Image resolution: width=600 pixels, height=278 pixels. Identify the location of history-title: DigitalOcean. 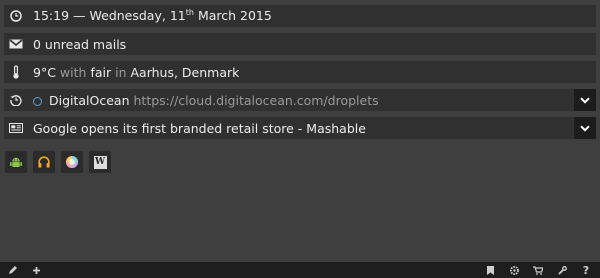
(89, 100).